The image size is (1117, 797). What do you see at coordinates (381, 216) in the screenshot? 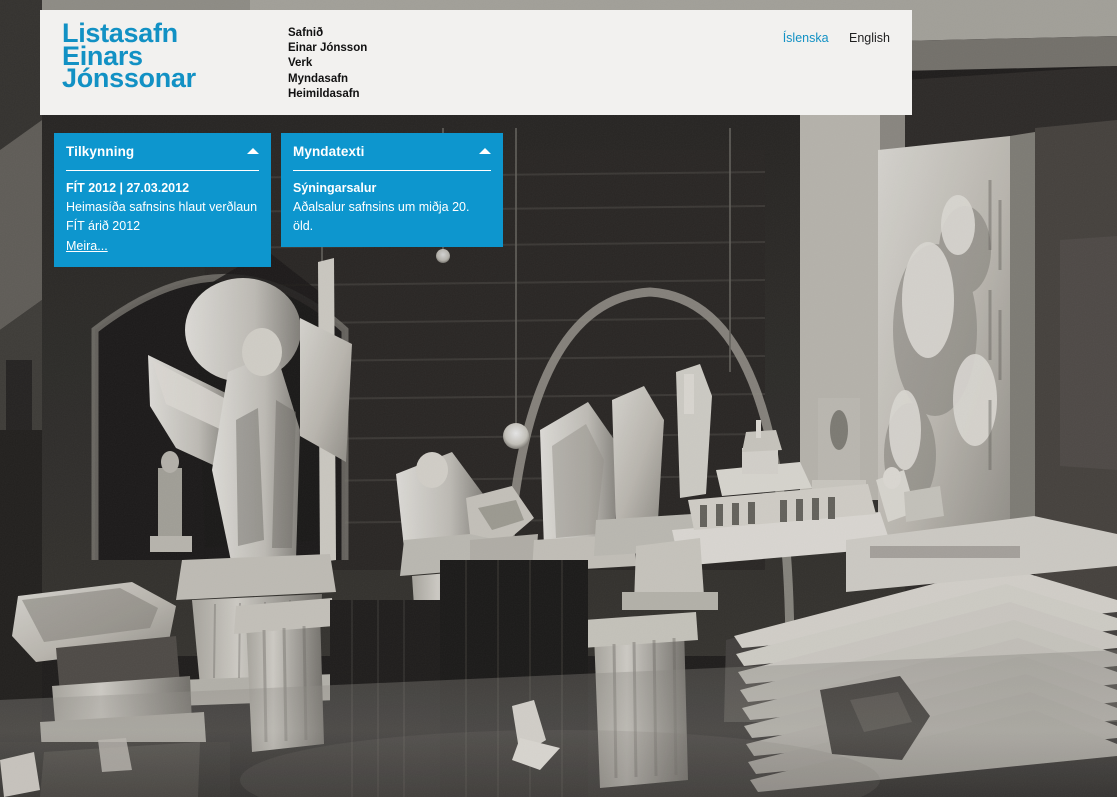
I see `caption-item-text: Aðalsalur safnsins um miðja 20. öld.` at bounding box center [381, 216].